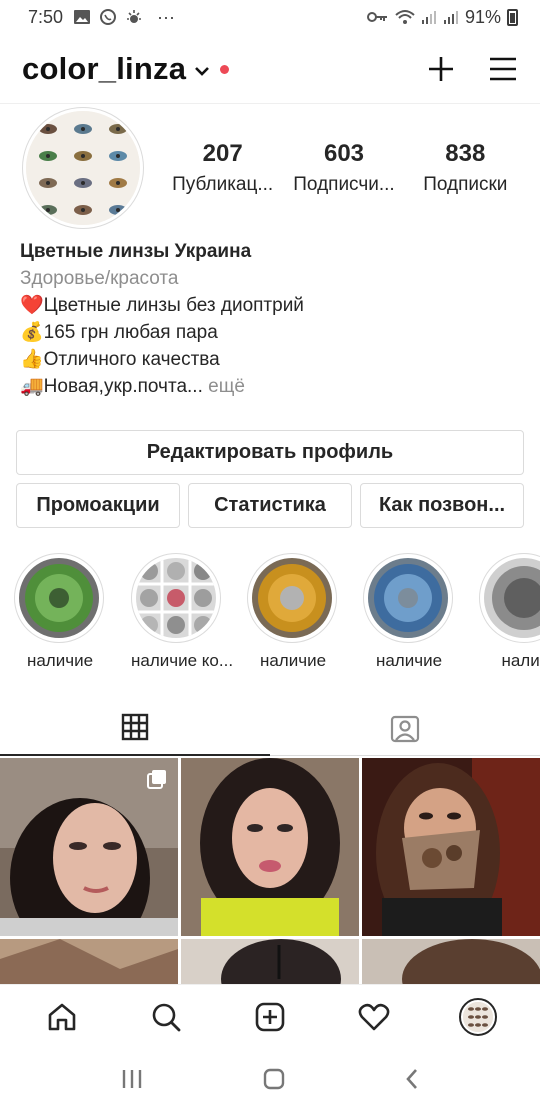  What do you see at coordinates (274, 1079) in the screenshot?
I see `home-button-icon` at bounding box center [274, 1079].